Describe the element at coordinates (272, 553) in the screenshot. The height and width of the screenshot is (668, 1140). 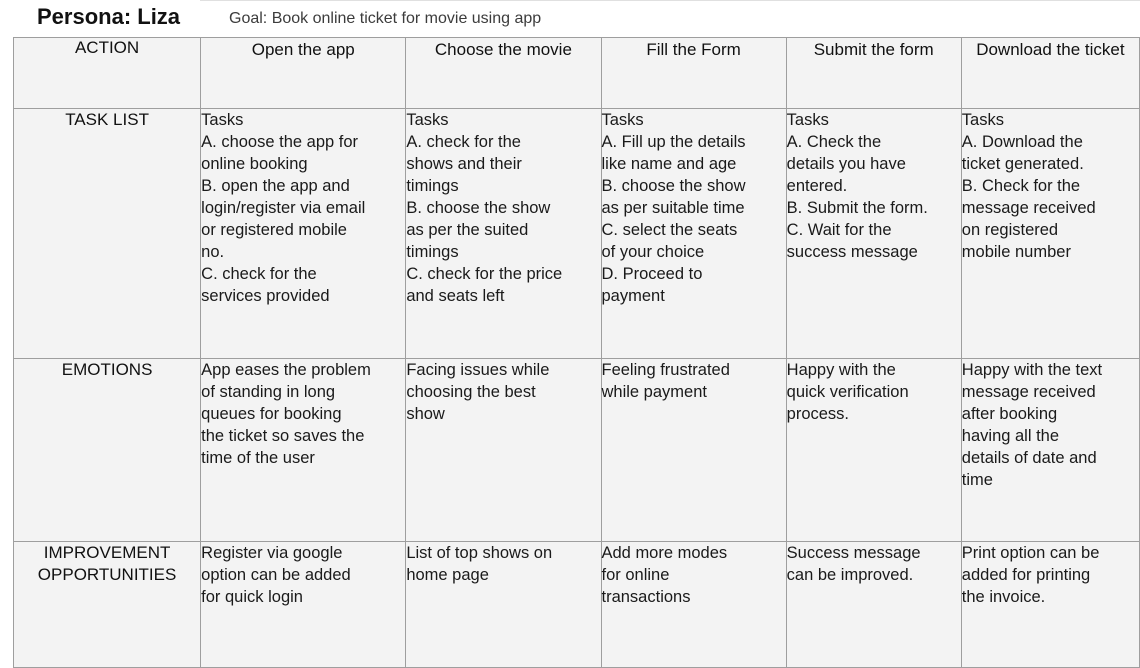
I see `cell-text-line: Register via google` at that location.